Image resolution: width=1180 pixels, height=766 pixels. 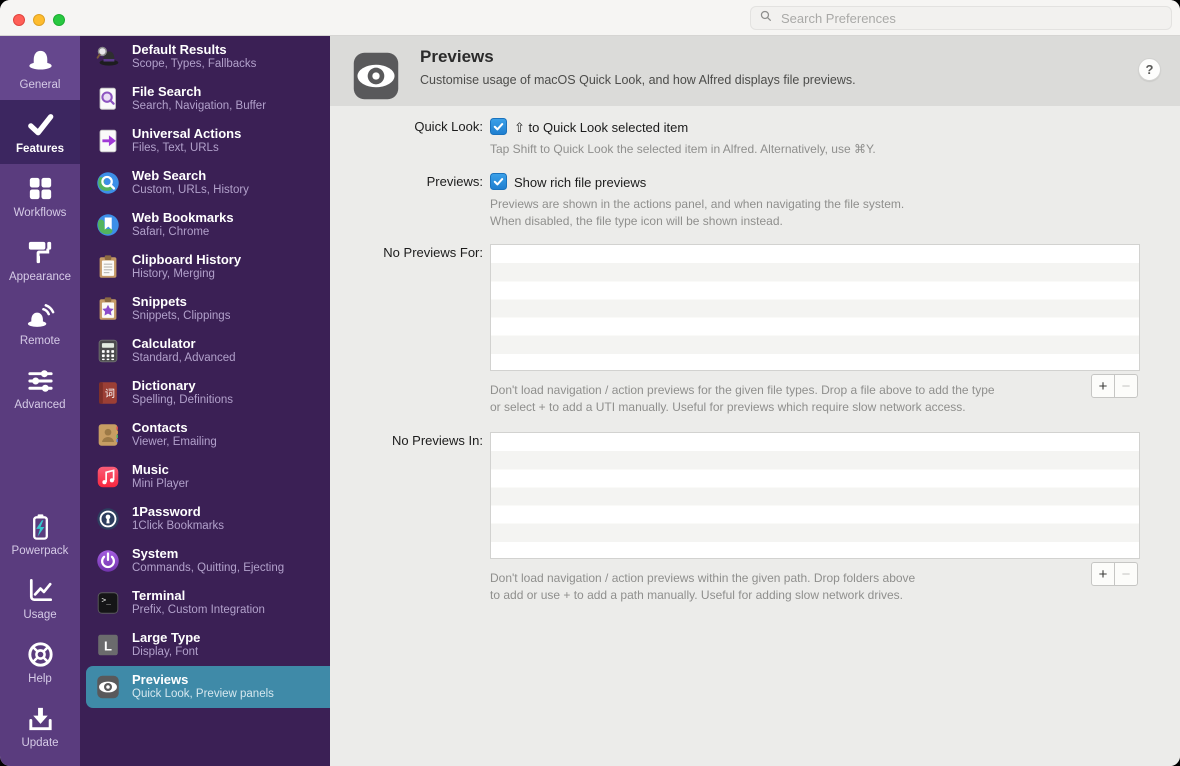 I want to click on quick-look-label: Quick Look:, so click(x=448, y=126).